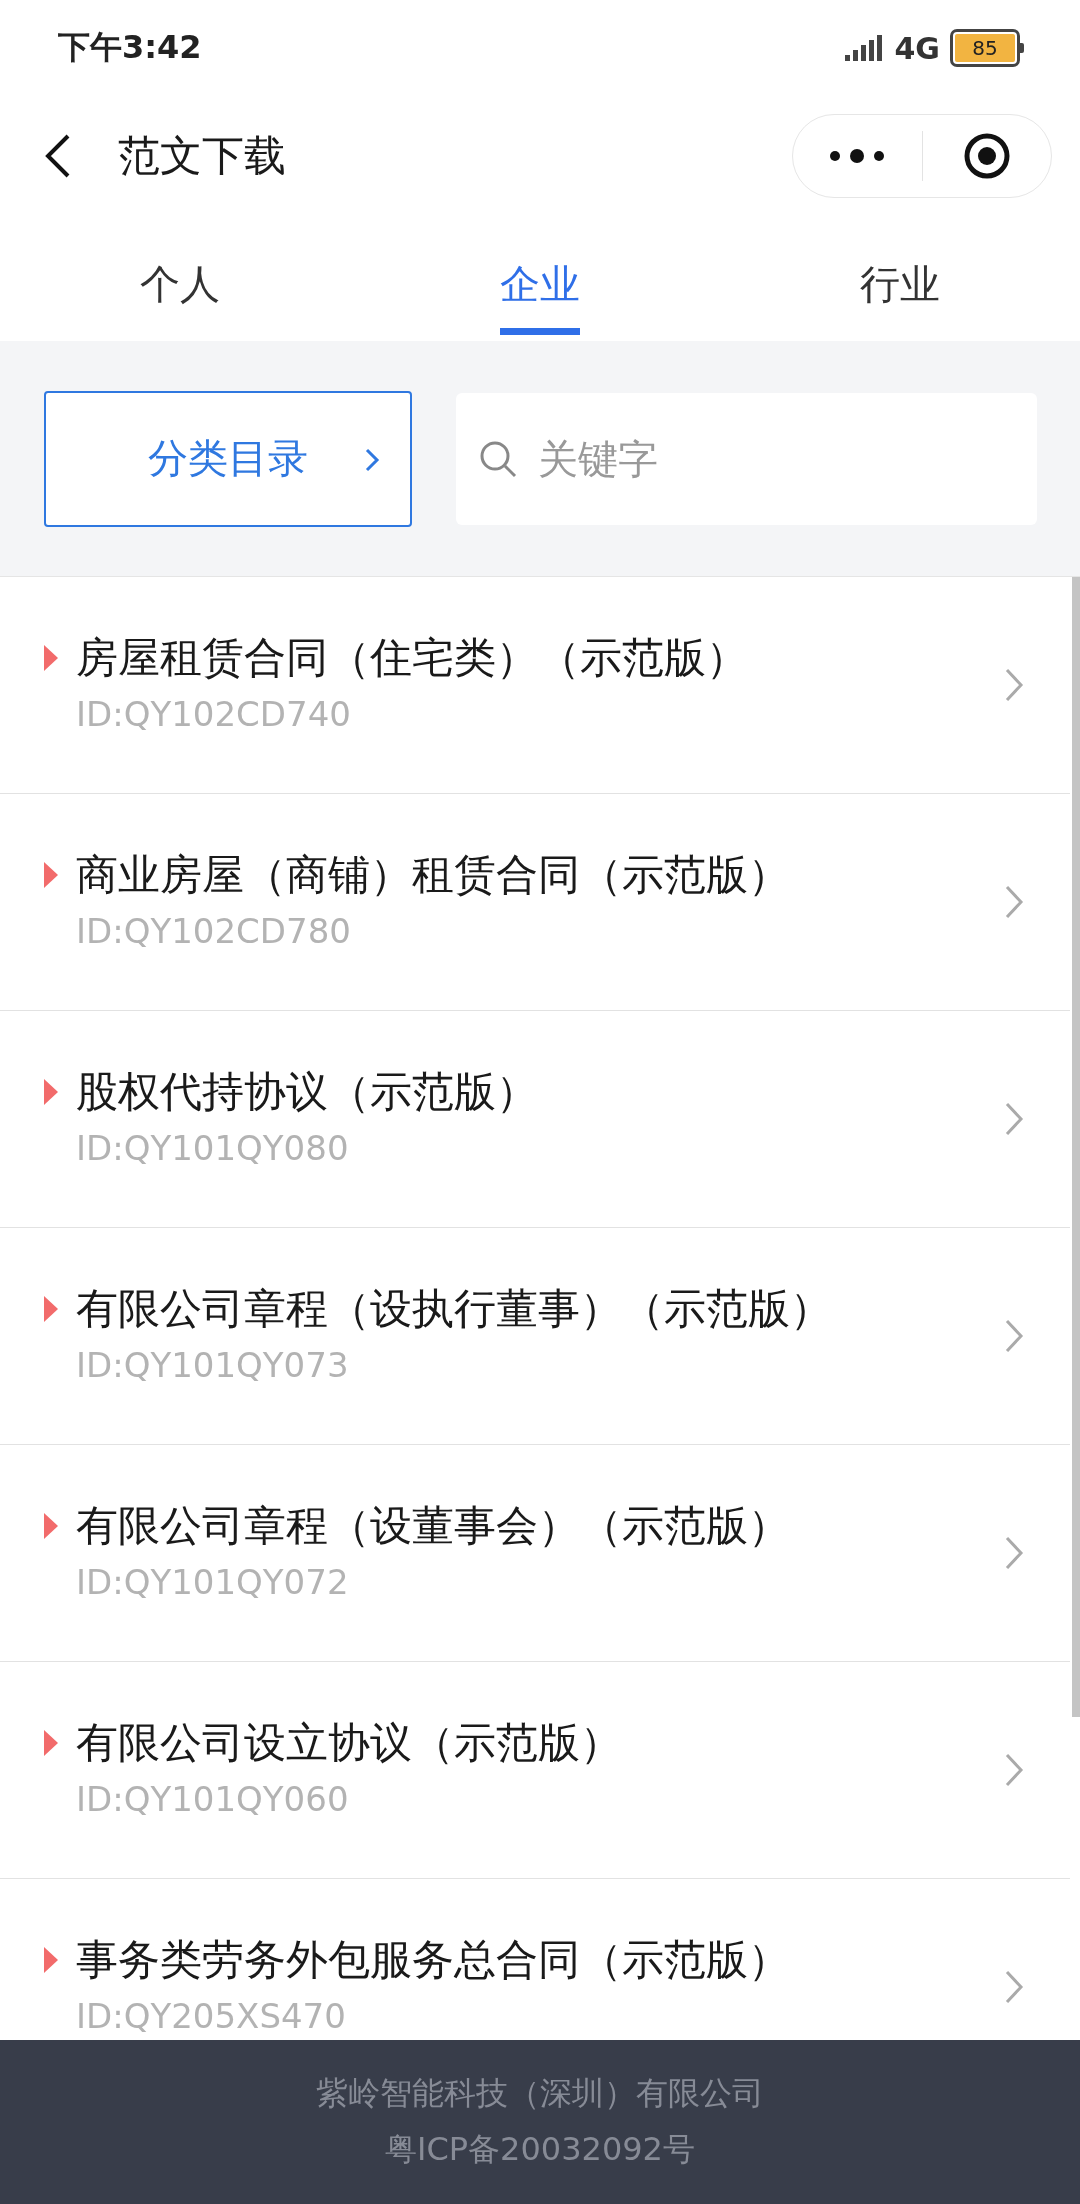 The image size is (1080, 2204). Describe the element at coordinates (900, 285) in the screenshot. I see `tab: 行业` at that location.